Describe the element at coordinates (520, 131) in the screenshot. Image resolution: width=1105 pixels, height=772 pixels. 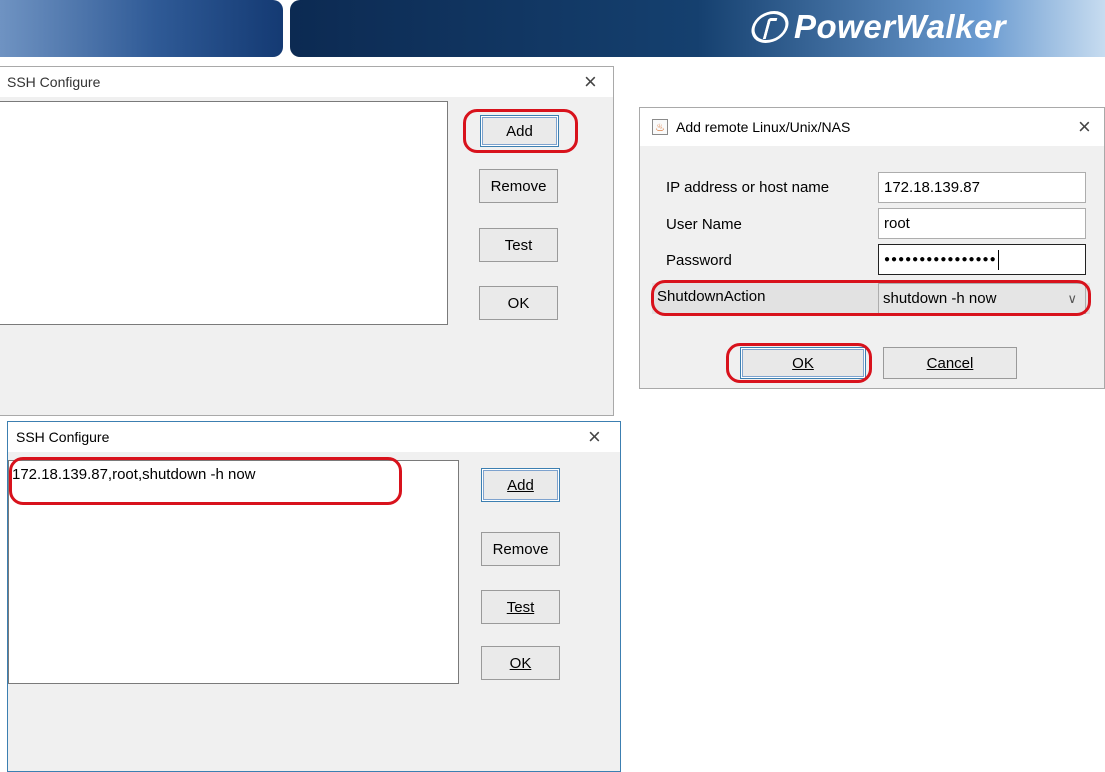
I see `highlight-add-button` at that location.